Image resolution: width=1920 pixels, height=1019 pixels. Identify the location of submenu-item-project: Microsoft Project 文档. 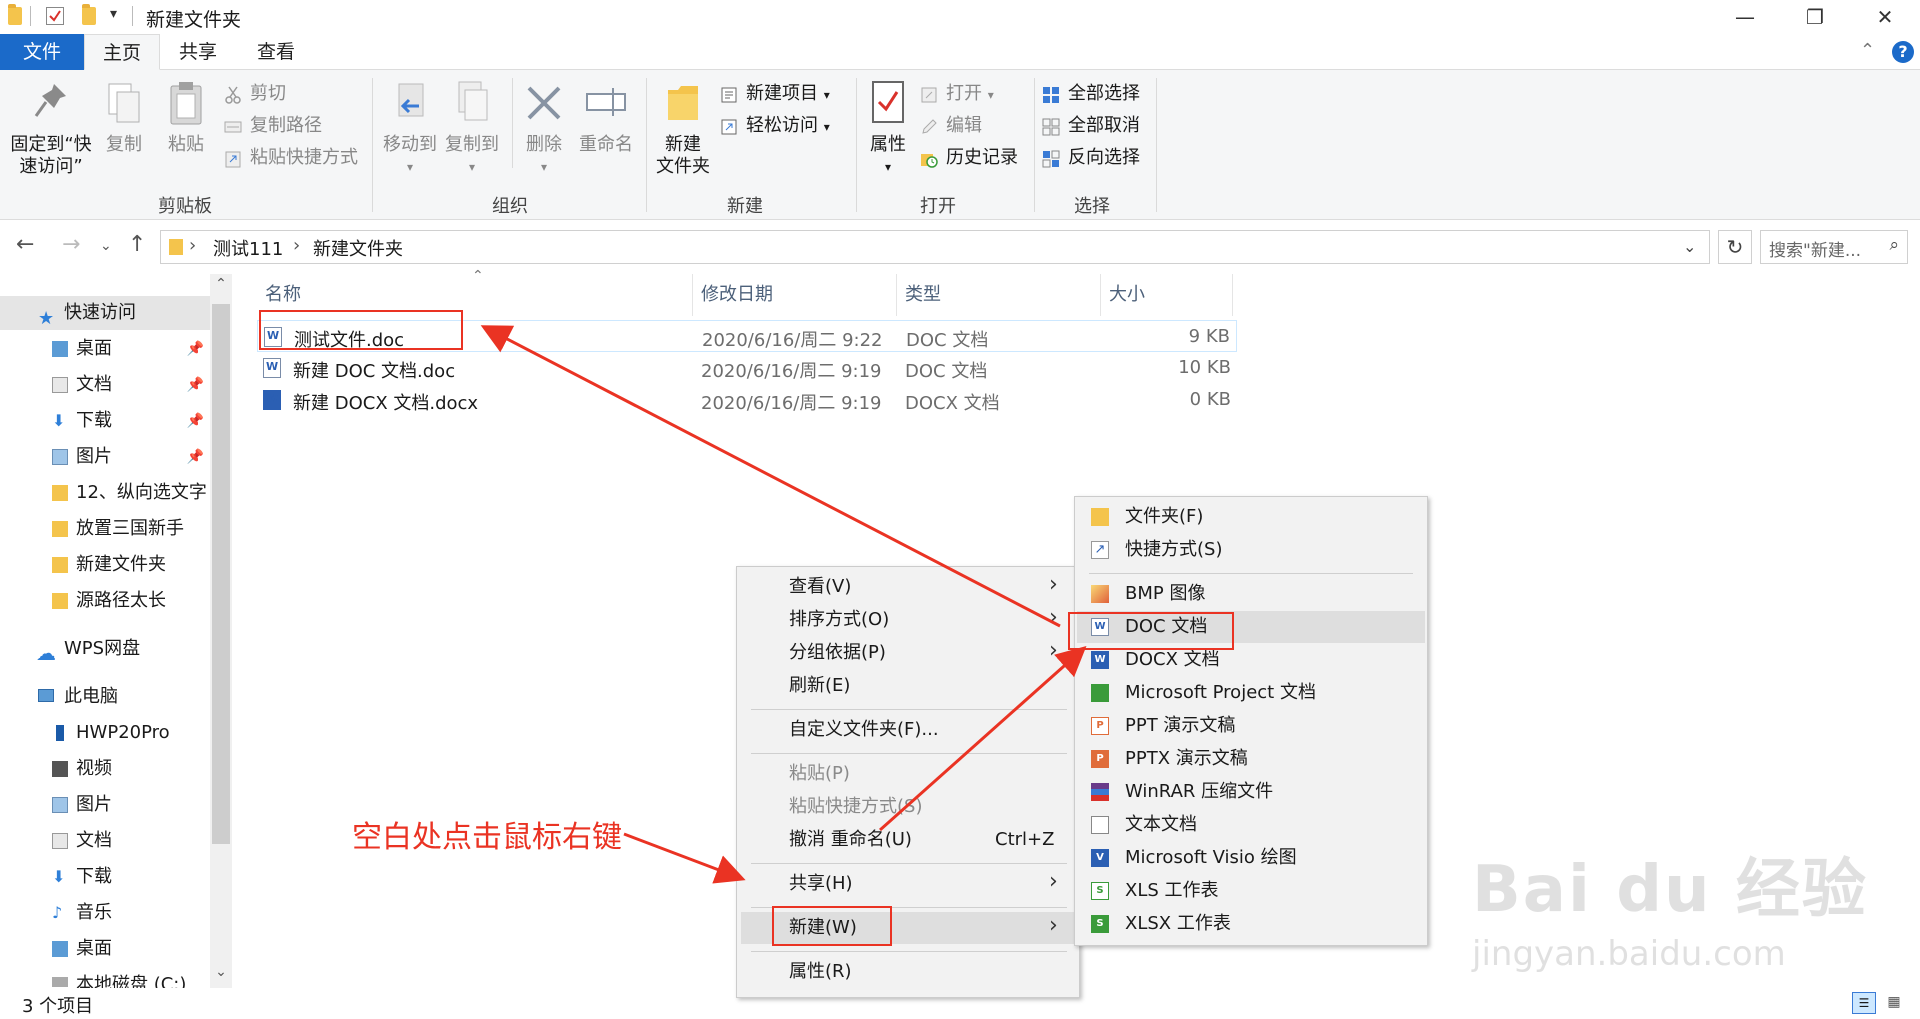
(1251, 693).